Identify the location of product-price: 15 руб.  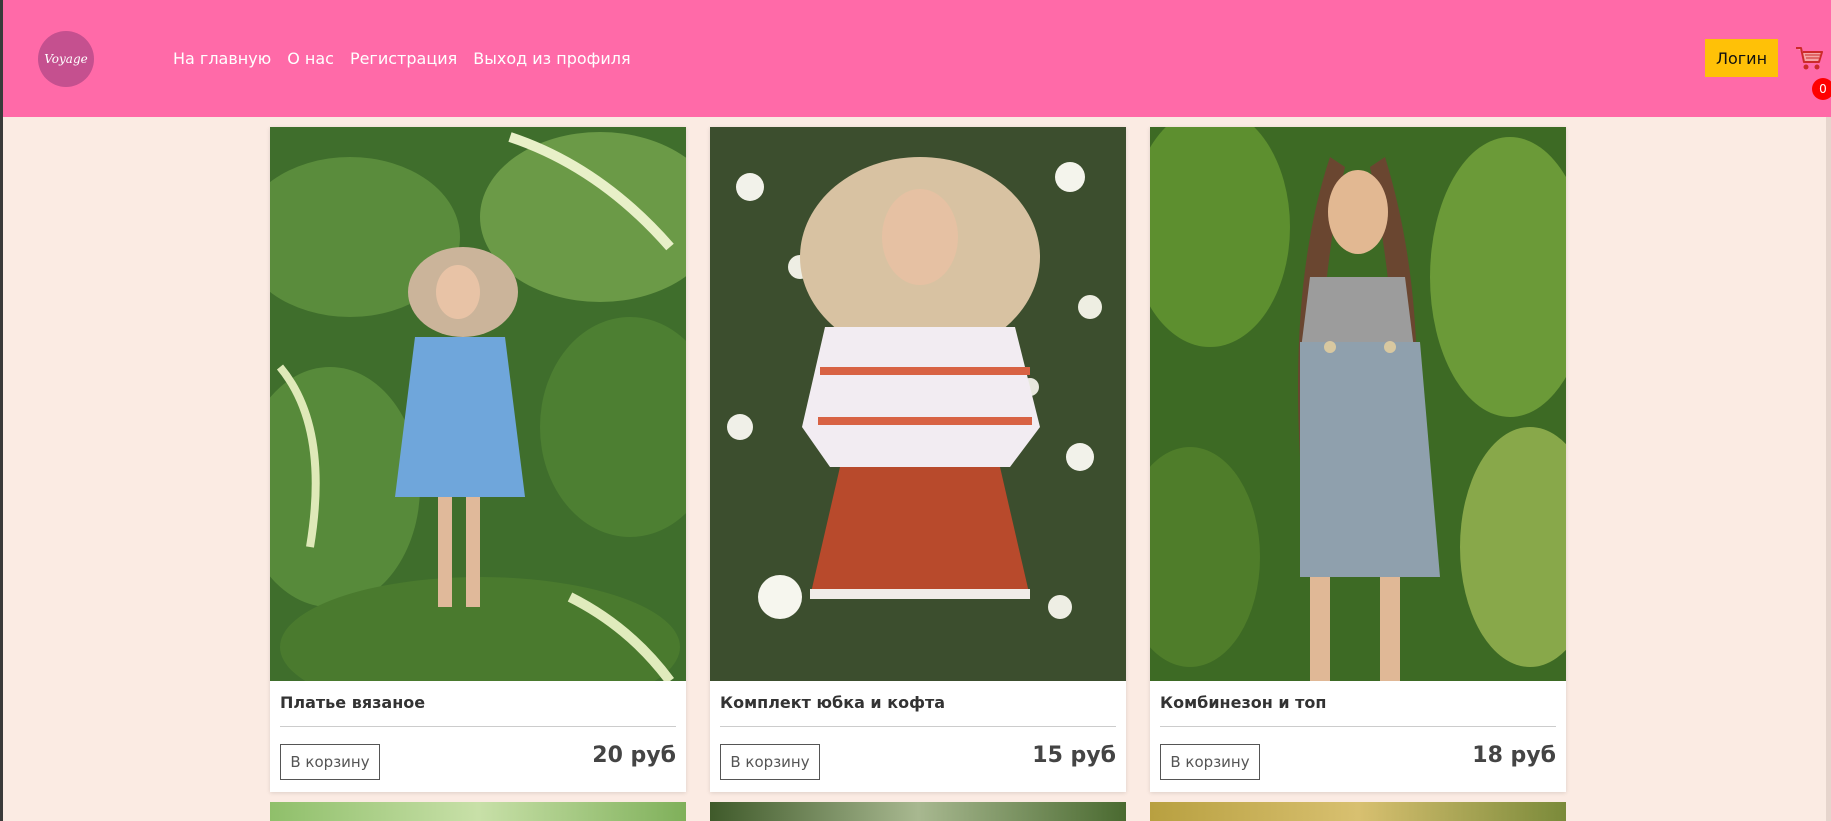
(1074, 755).